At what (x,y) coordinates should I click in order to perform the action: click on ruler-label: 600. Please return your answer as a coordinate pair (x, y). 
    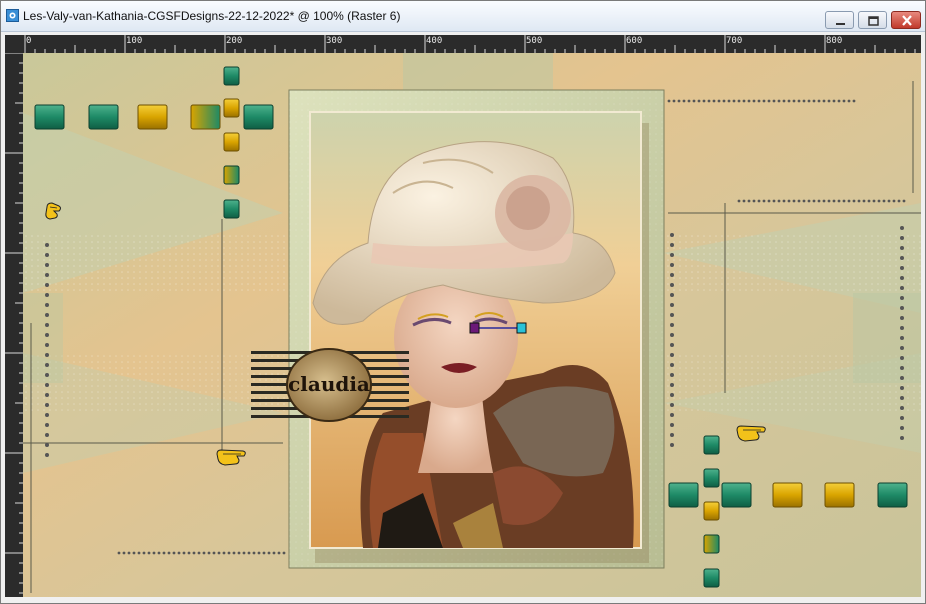
    Looking at the image, I should click on (634, 41).